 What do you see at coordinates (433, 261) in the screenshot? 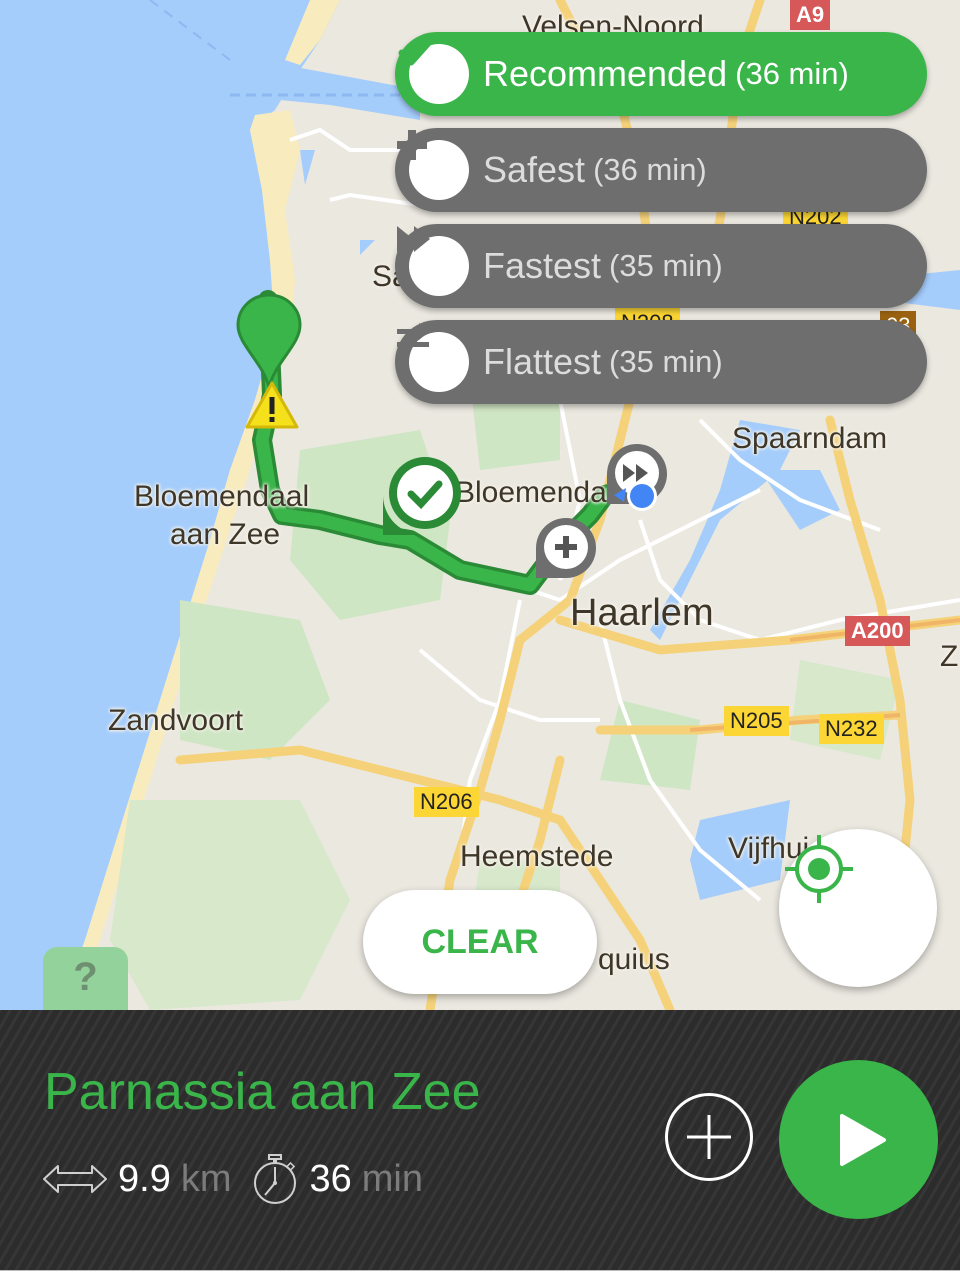
I see `fast-forward-icon` at bounding box center [433, 261].